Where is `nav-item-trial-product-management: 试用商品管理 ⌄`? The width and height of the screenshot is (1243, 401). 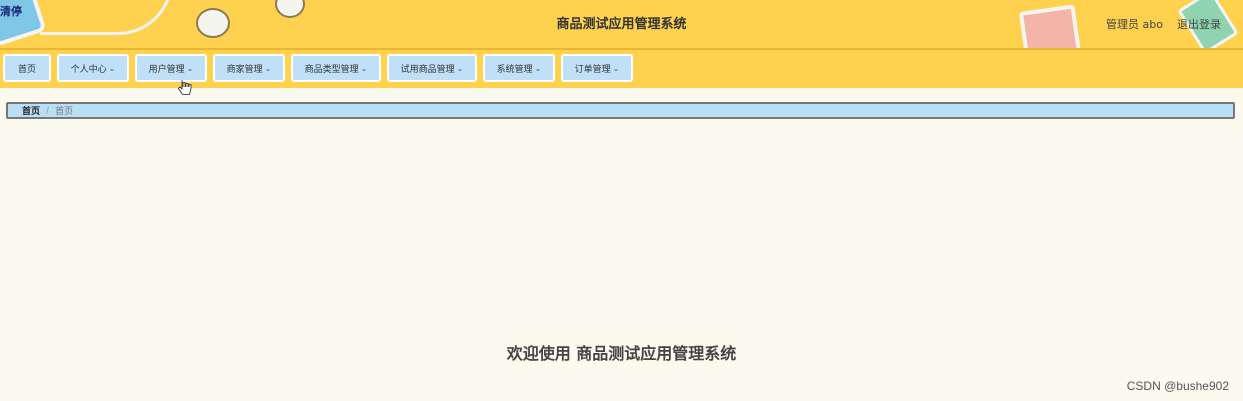
nav-item-trial-product-management: 试用商品管理 ⌄ is located at coordinates (432, 68).